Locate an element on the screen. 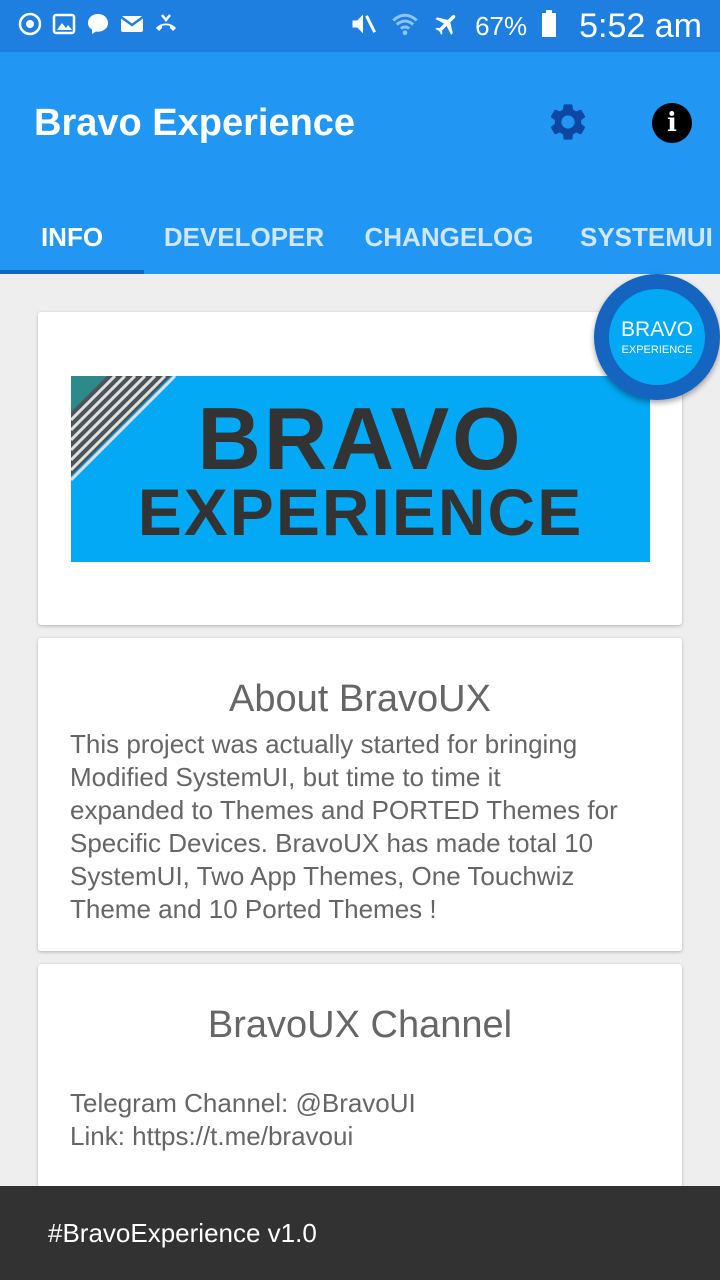  channel-link: Link: https://t.me/bravoui is located at coordinates (365, 1136).